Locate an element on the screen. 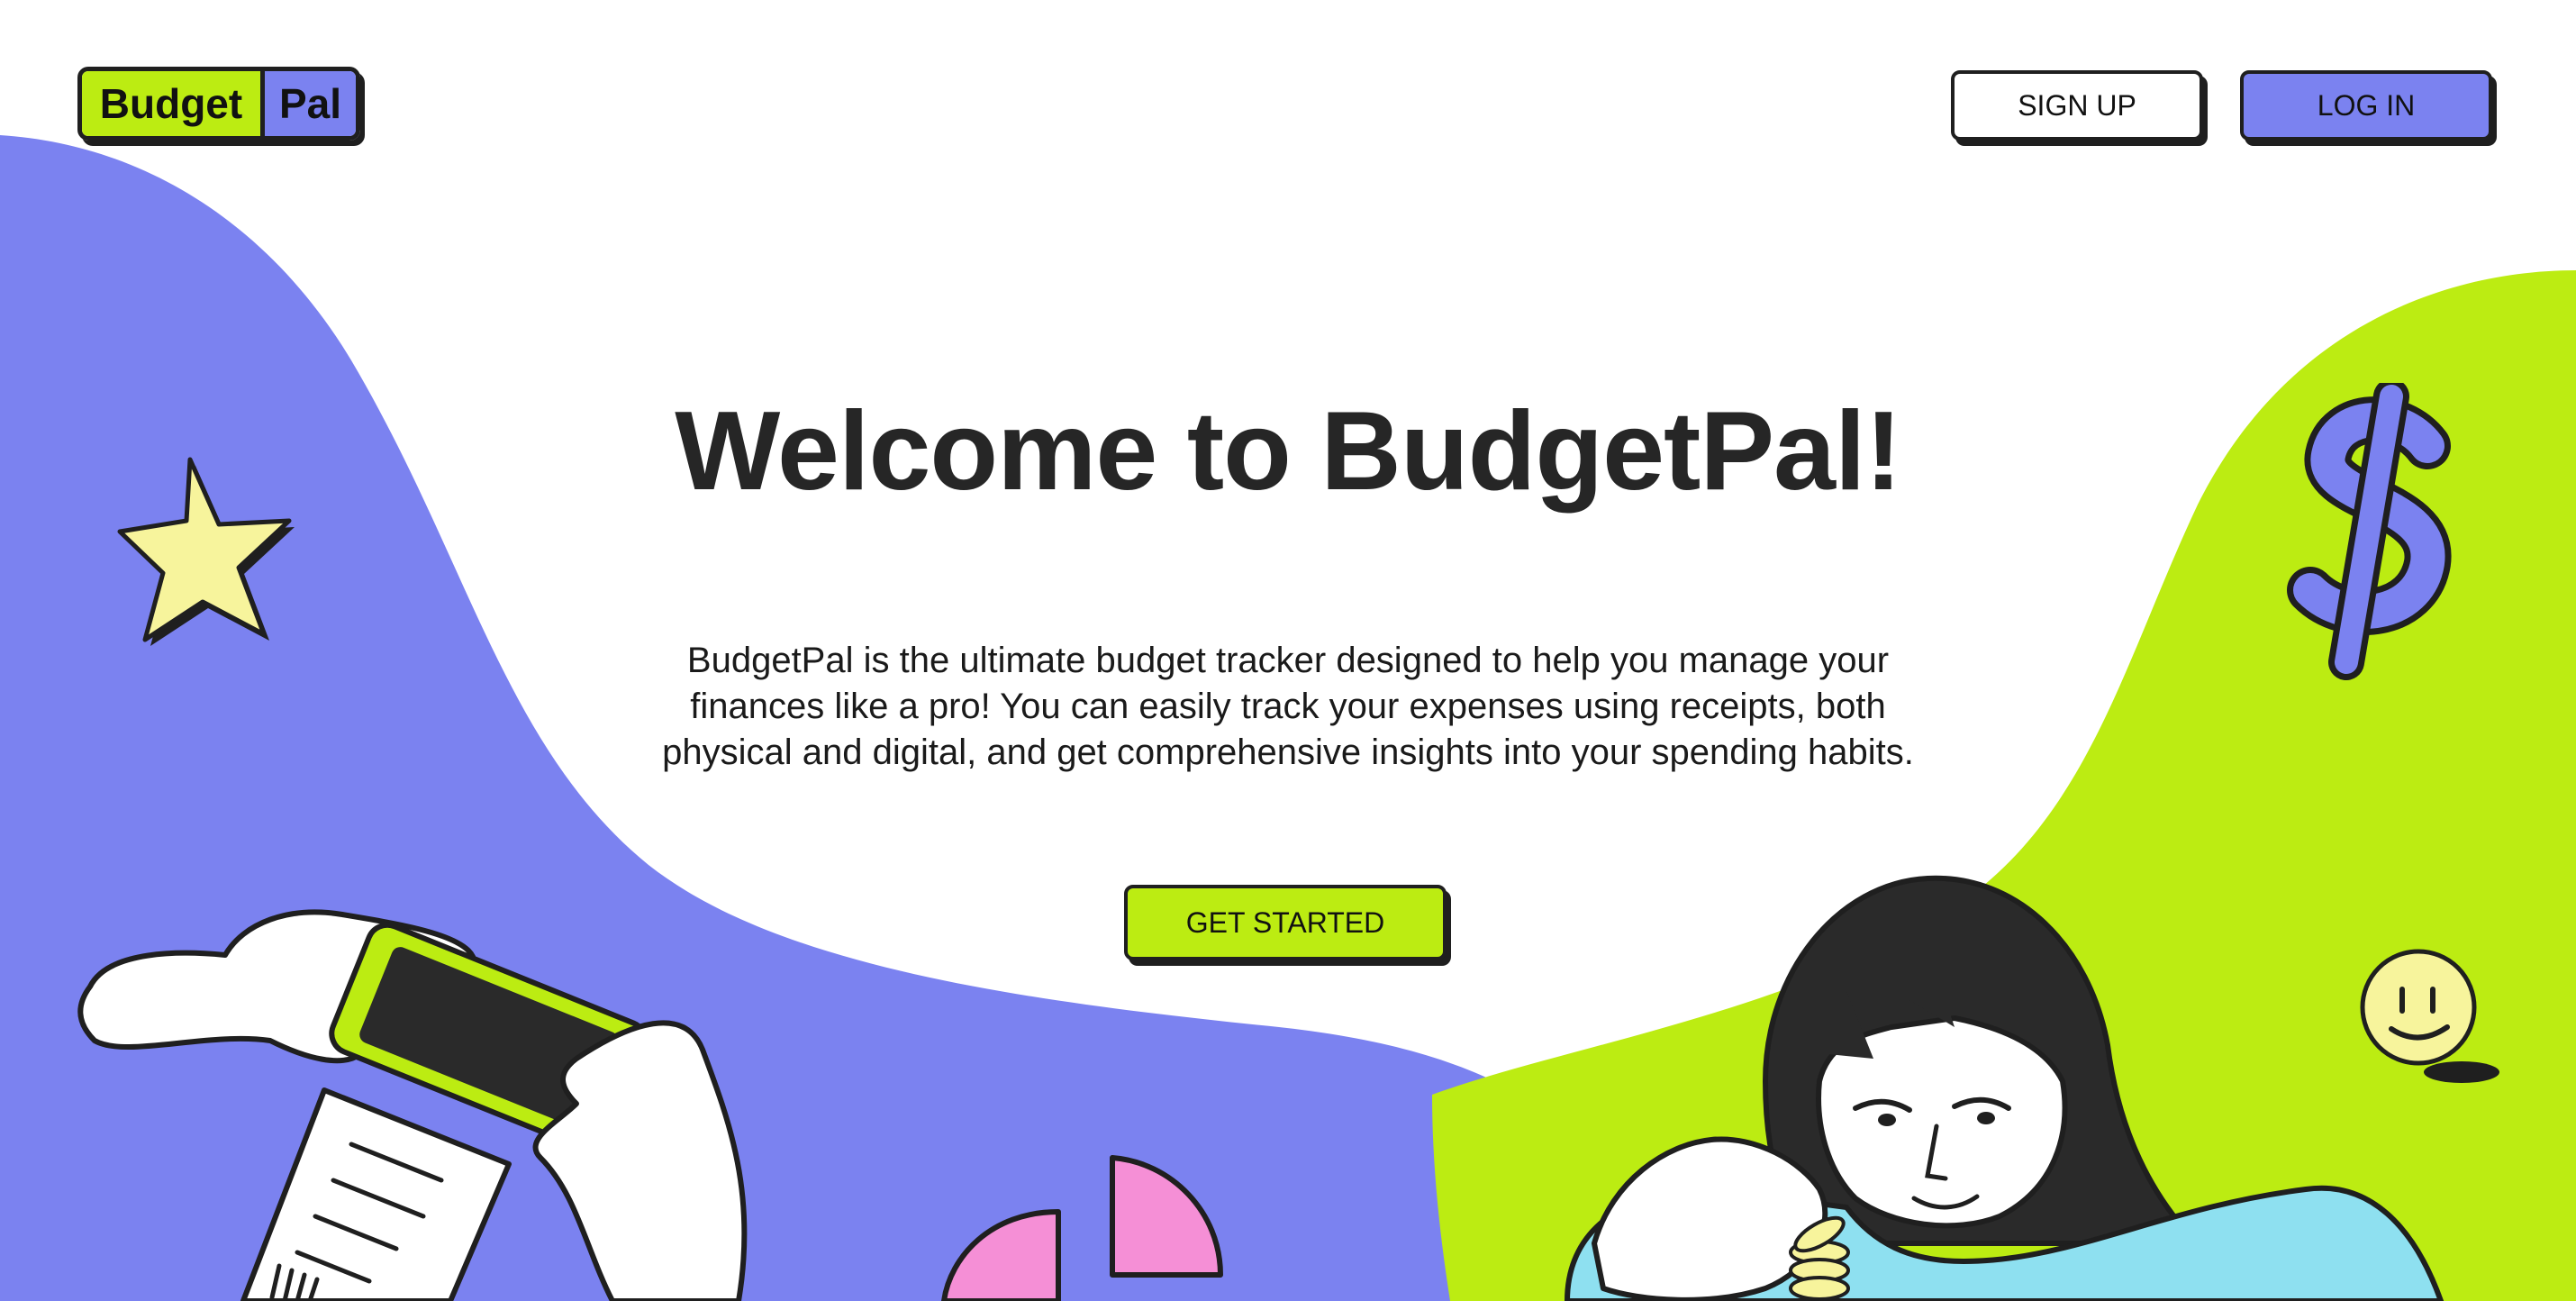 The width and height of the screenshot is (2576, 1301). logo-budget-text: Budget is located at coordinates (173, 103).